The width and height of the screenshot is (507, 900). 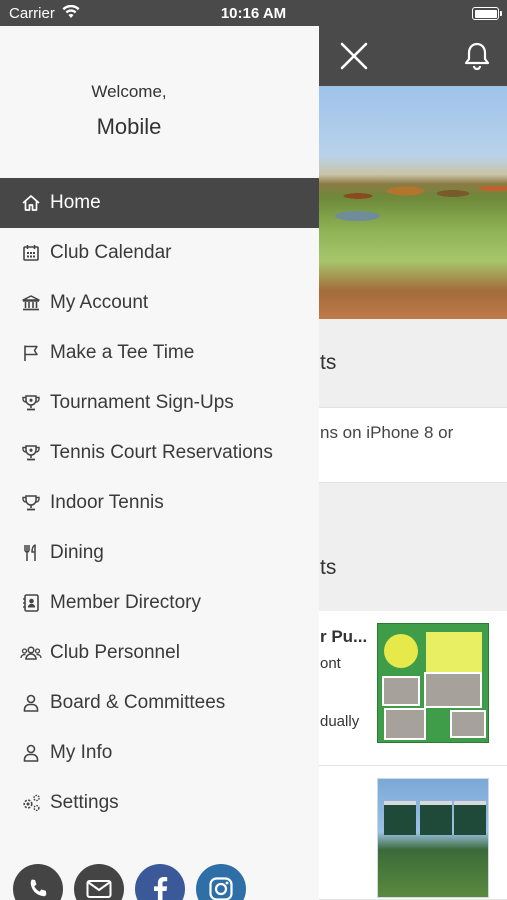 I want to click on announcement-text: ns on iPhone 8 or, so click(x=387, y=432).